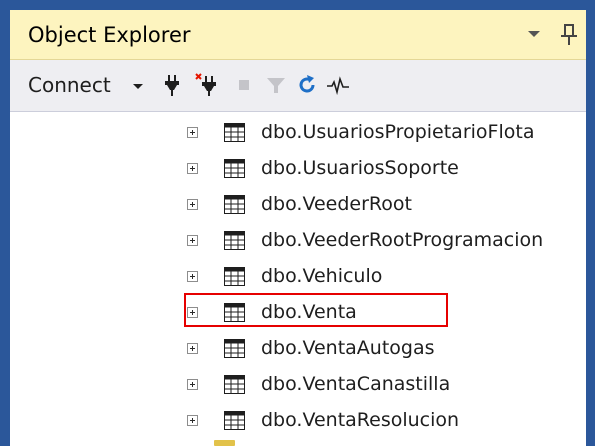  I want to click on tree-item-label: dbo.VeederRootProgramacion, so click(402, 240).